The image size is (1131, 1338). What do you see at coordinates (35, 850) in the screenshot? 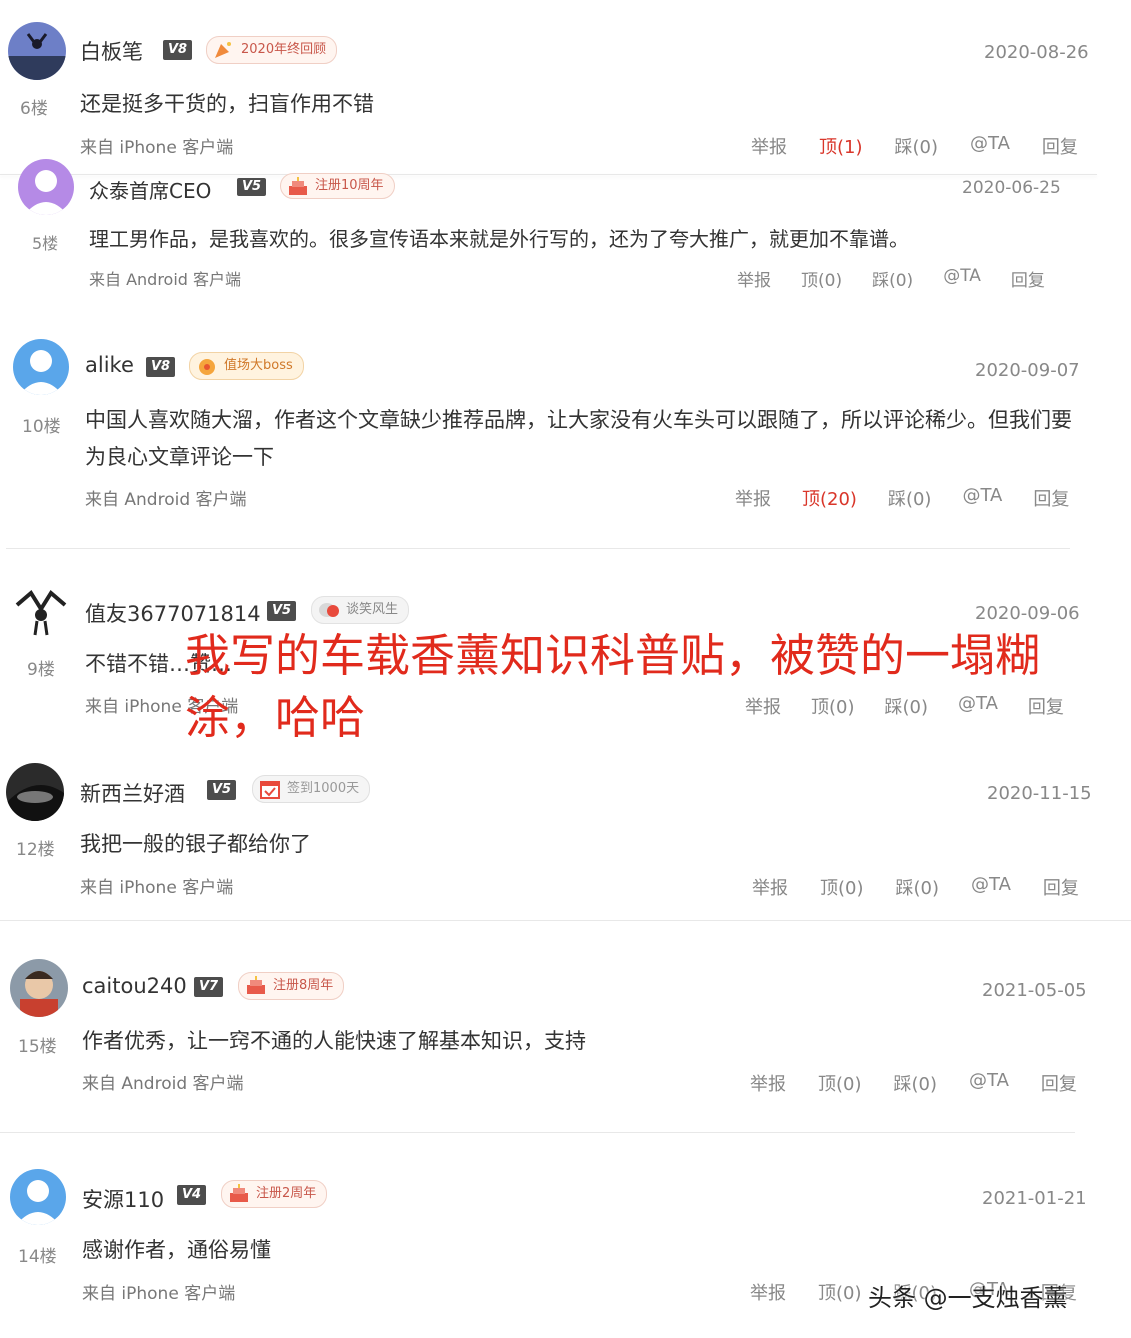
I see `floor-number: 12楼` at bounding box center [35, 850].